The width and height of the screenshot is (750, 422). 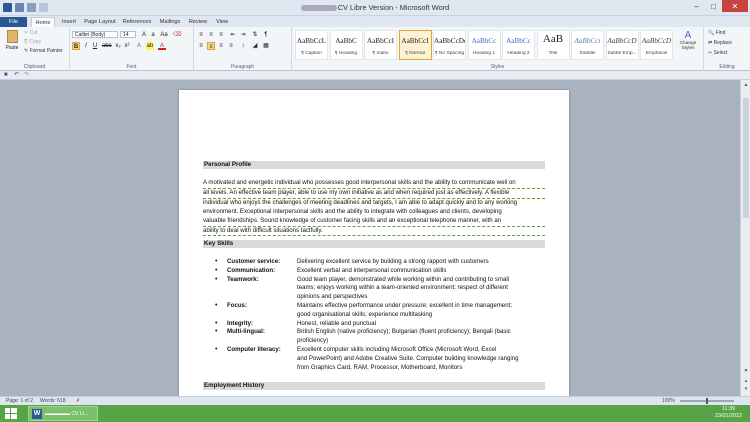 I want to click on previous-page-icon: ▴, so click(x=746, y=381).